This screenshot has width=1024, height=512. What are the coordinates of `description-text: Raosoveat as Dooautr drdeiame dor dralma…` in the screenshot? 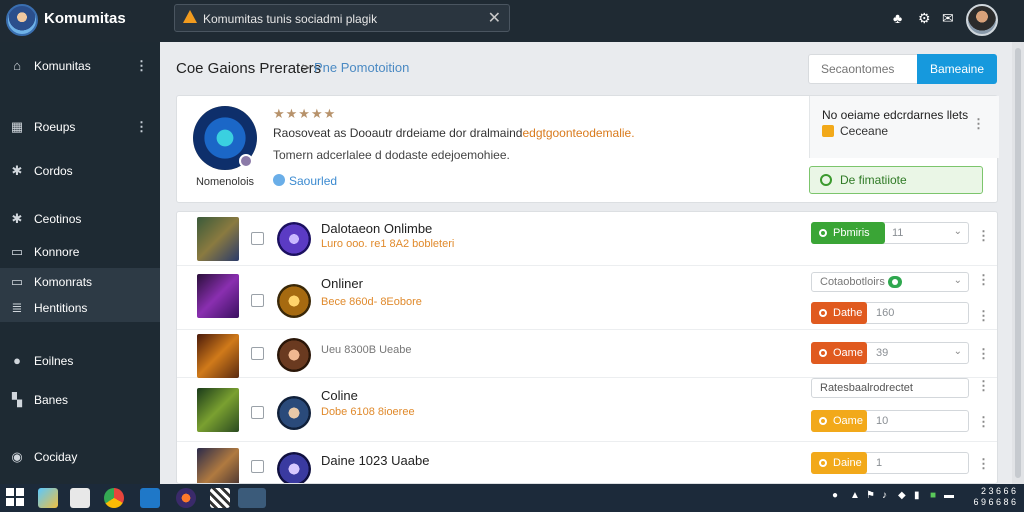 It's located at (398, 133).